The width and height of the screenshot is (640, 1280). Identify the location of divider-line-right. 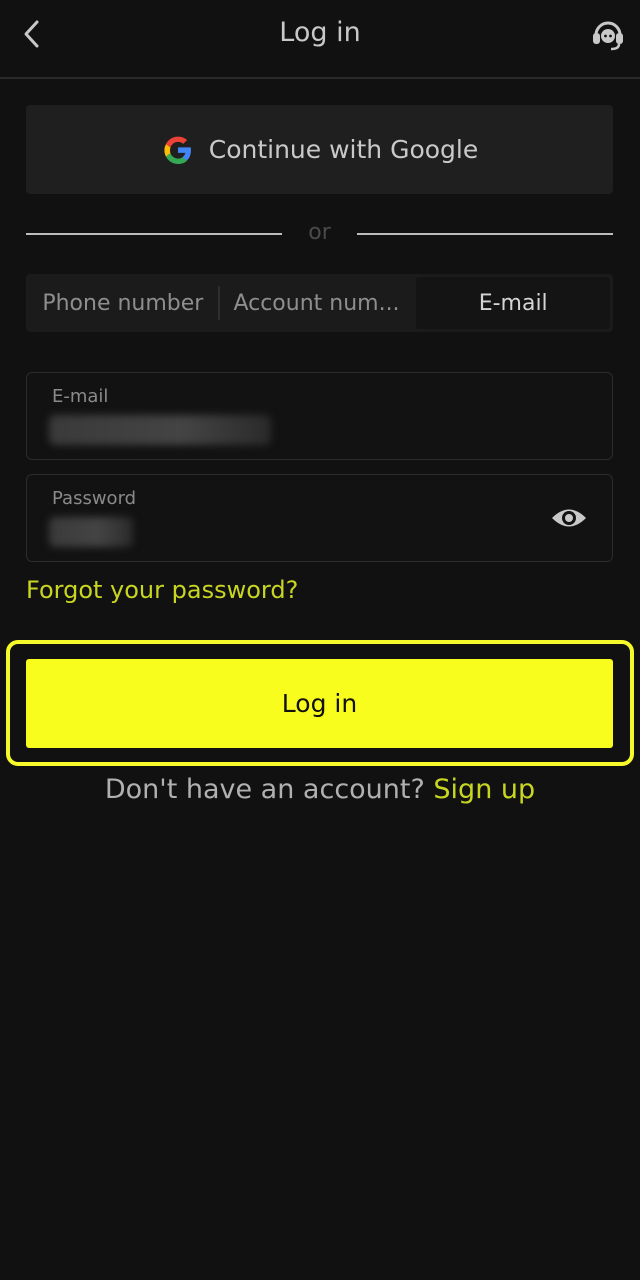
(485, 234).